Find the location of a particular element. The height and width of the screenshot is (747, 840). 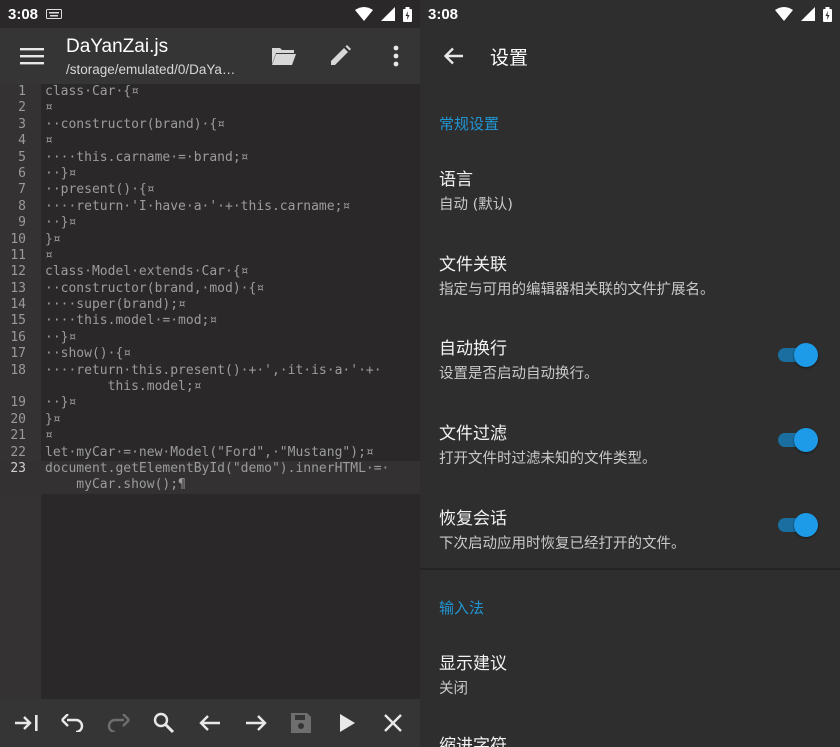

code-line: 21 ¤ is located at coordinates (210, 436).